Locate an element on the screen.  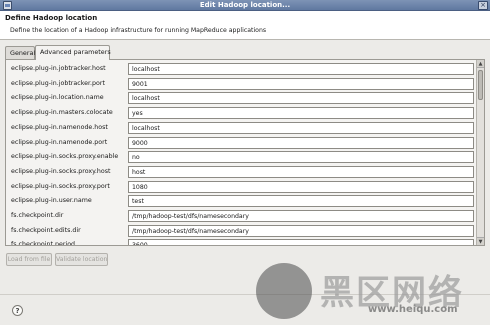
scroll-up-icon: ▲ is located at coordinates (480, 64).